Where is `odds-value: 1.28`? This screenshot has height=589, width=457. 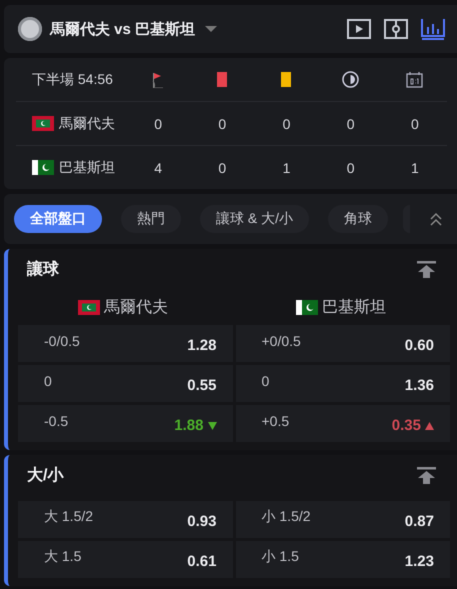
odds-value: 1.28 is located at coordinates (201, 345).